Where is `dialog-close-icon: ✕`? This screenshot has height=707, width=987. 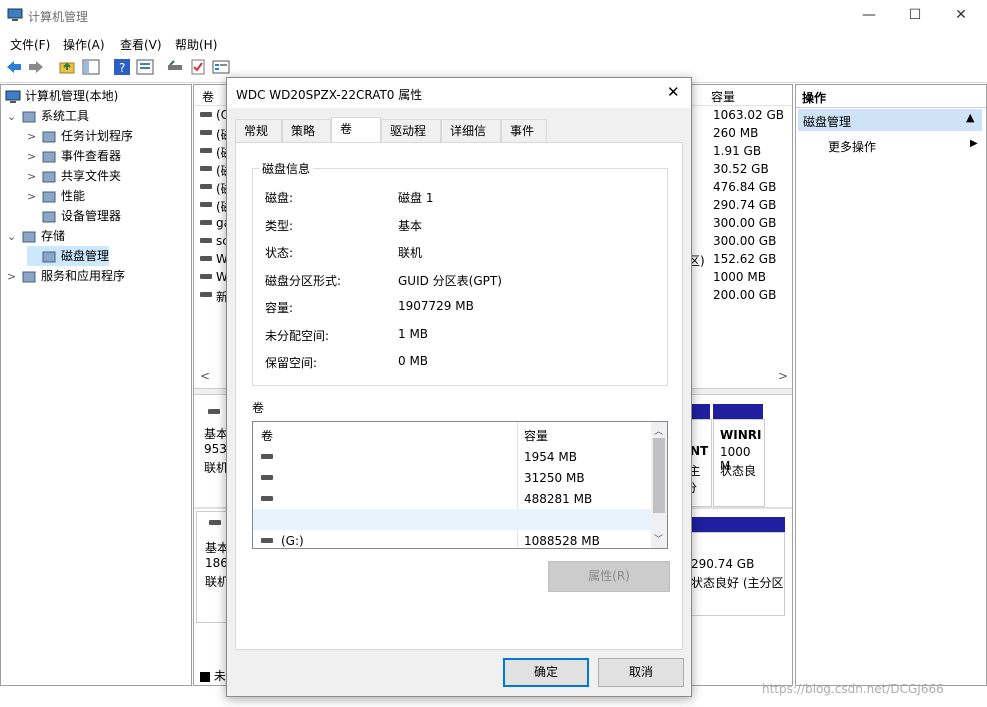 dialog-close-icon: ✕ is located at coordinates (673, 92).